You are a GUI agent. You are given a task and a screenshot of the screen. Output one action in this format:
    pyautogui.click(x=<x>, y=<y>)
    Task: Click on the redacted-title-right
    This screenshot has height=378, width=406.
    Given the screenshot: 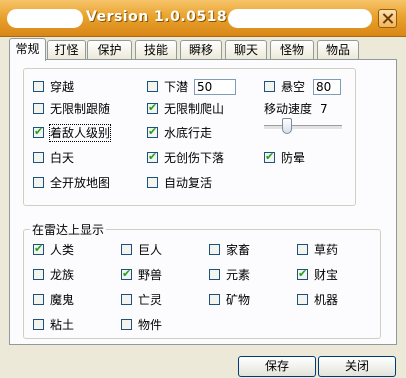 What is the action you would take?
    pyautogui.click(x=300, y=18)
    